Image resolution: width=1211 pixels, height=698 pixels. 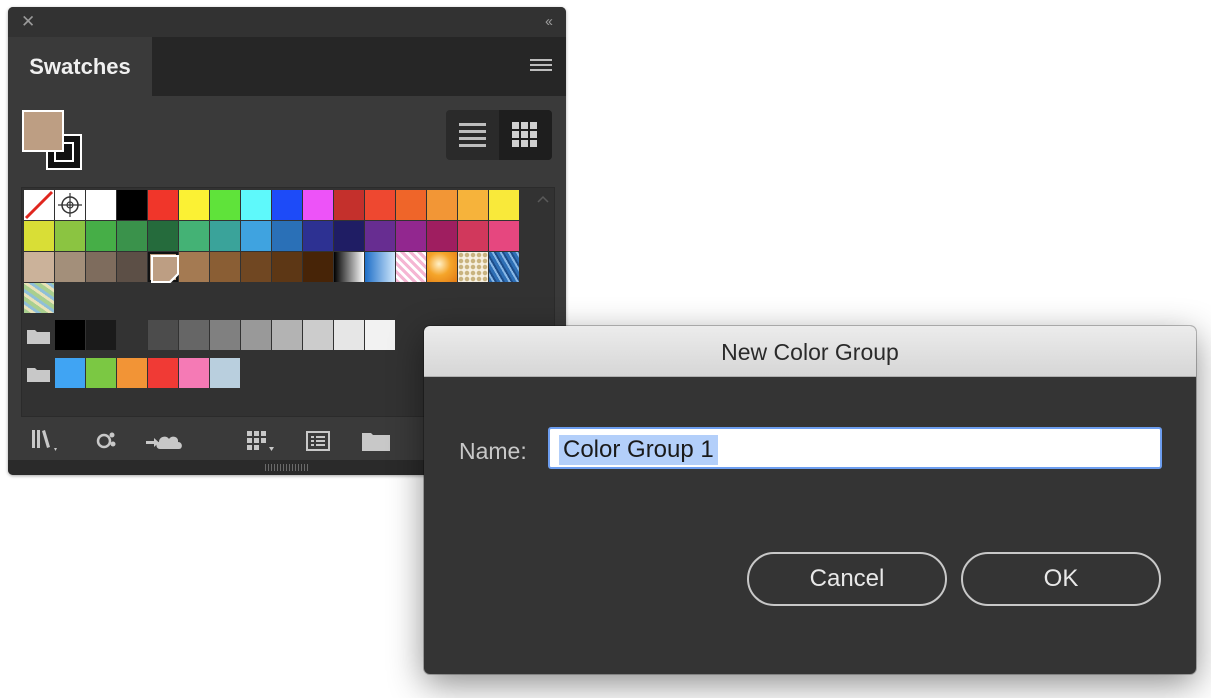 I want to click on dialog-title: New Color Group, so click(x=810, y=351).